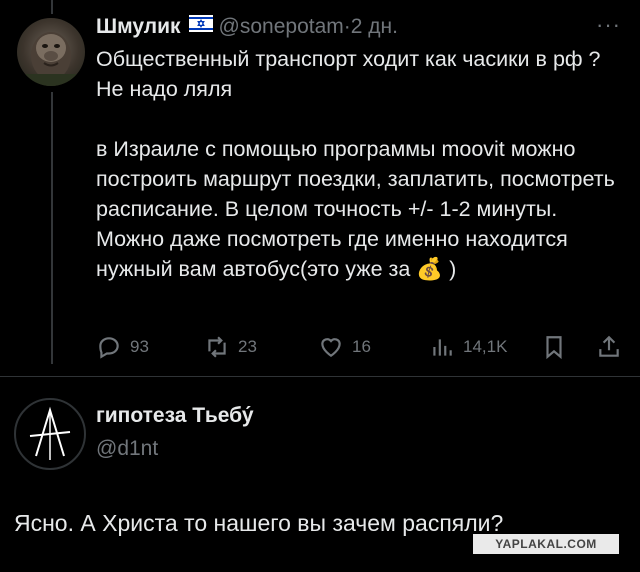 The image size is (640, 572). I want to click on avatar, so click(51, 52).